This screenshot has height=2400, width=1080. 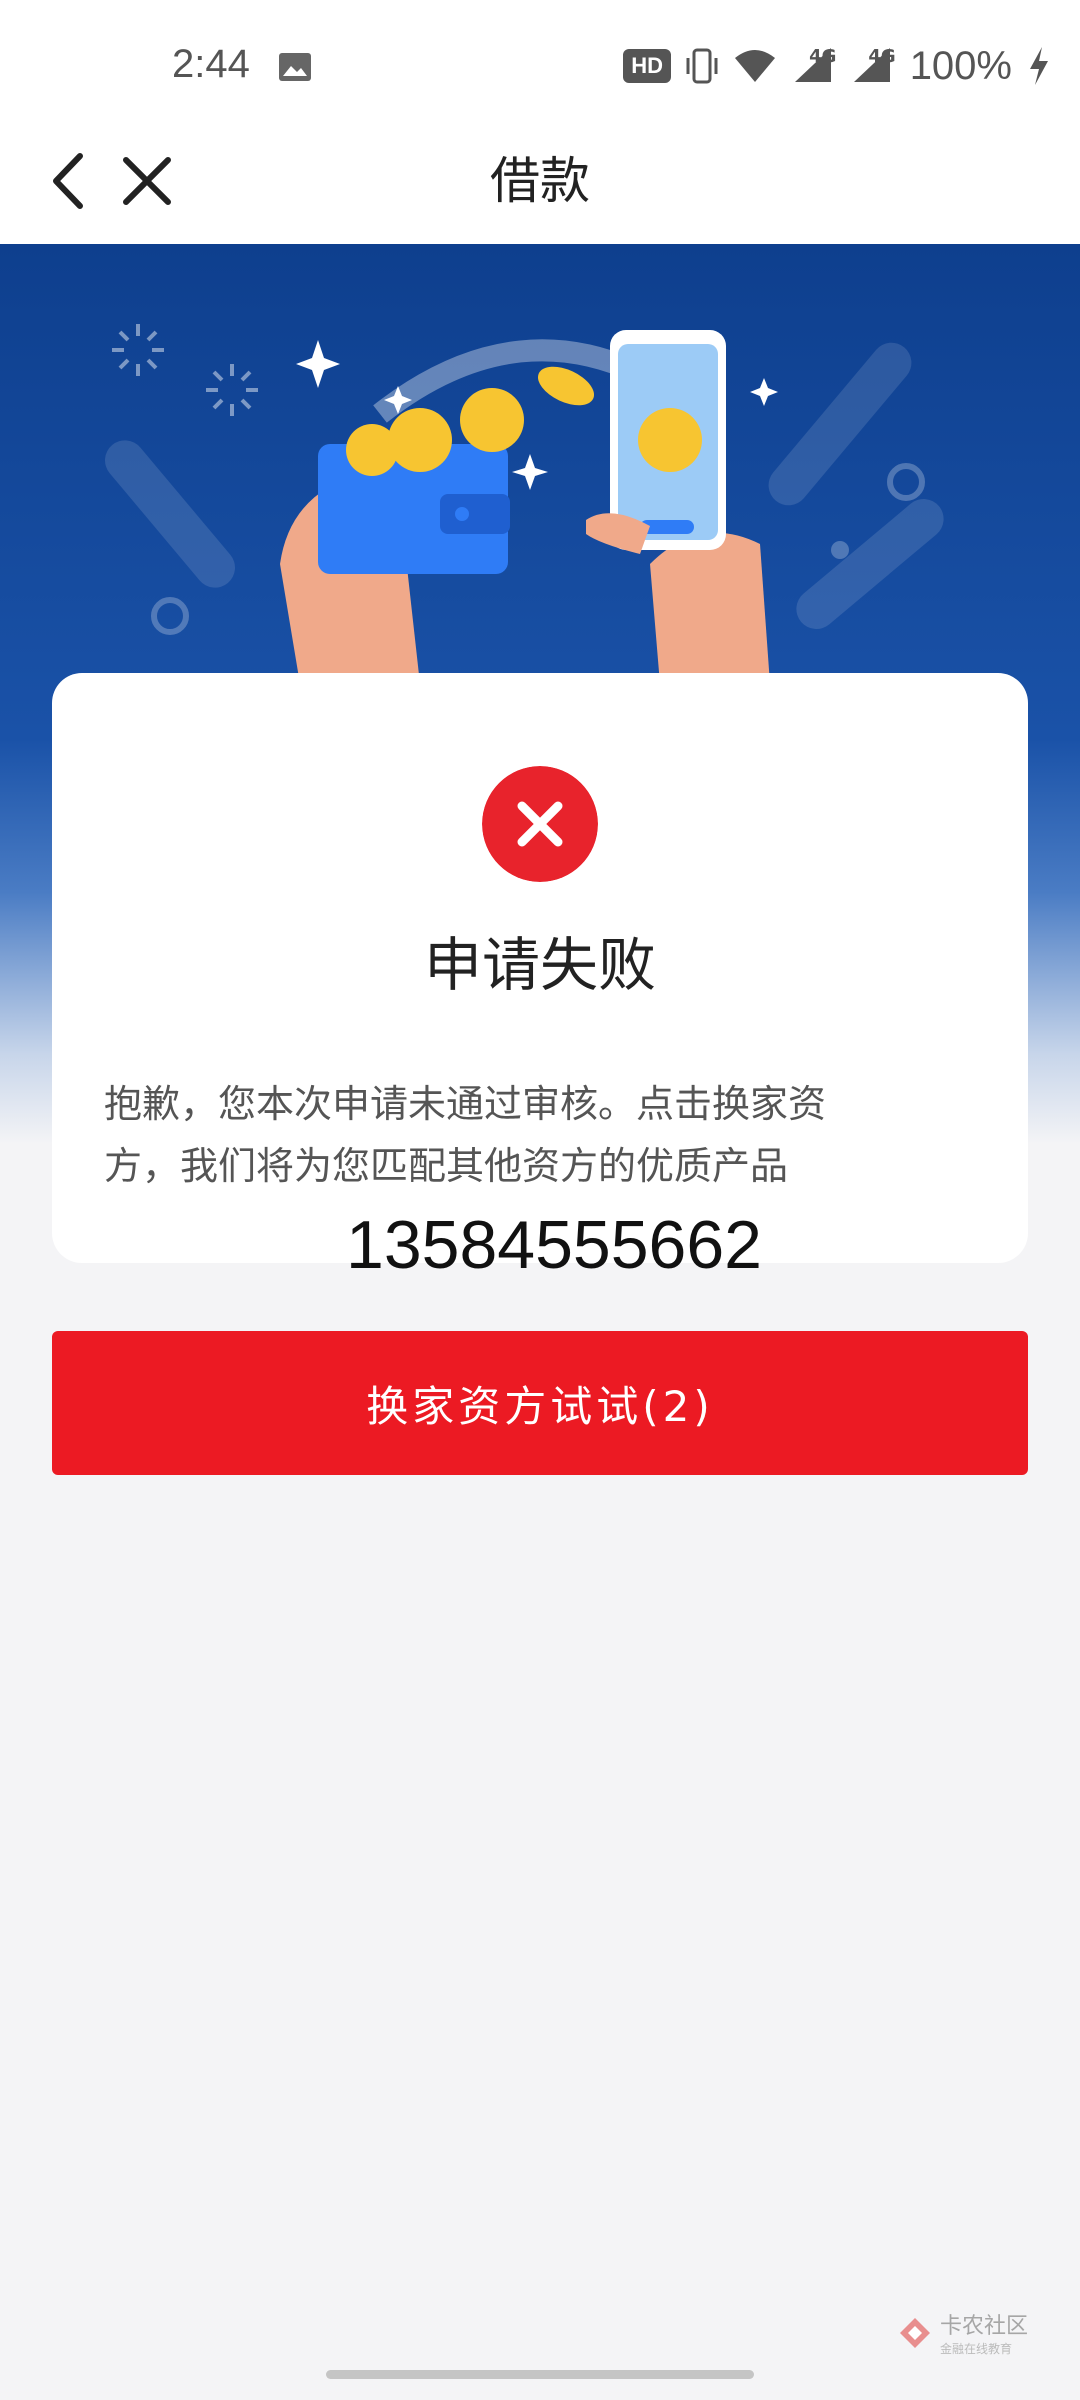 What do you see at coordinates (295, 67) in the screenshot?
I see `image-notification-icon` at bounding box center [295, 67].